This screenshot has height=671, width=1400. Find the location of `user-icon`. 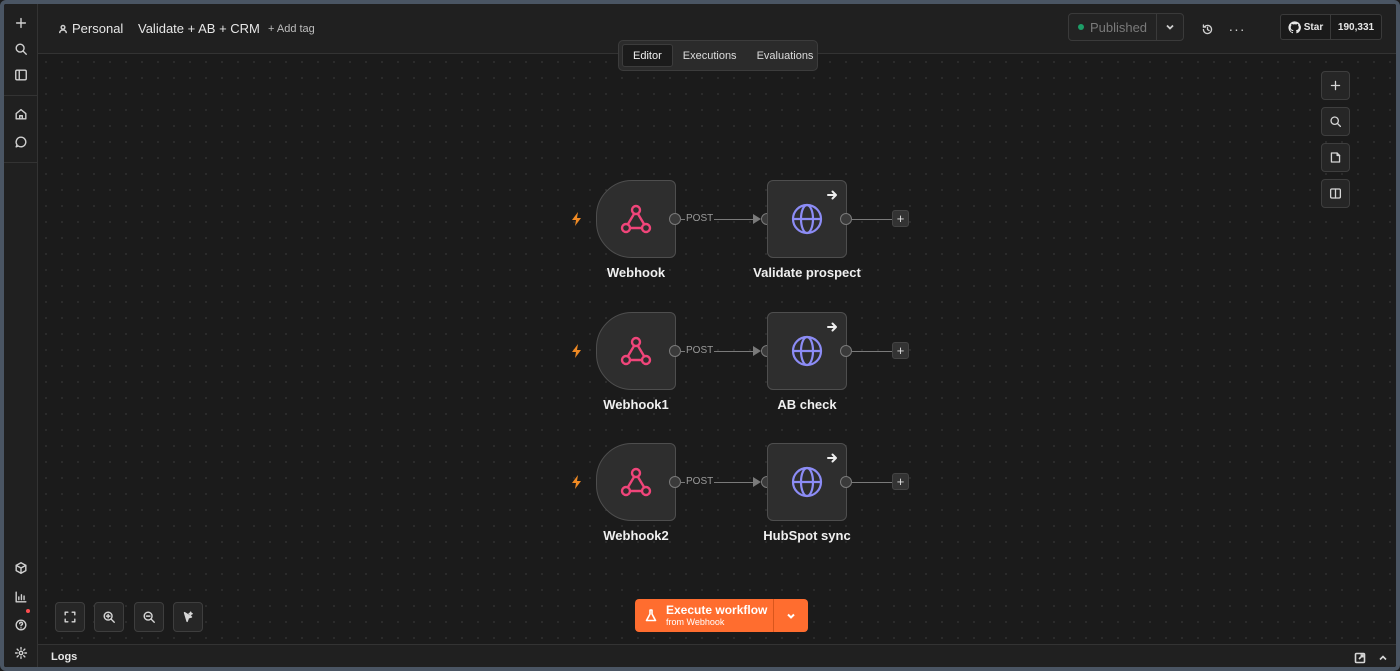

user-icon is located at coordinates (63, 28).